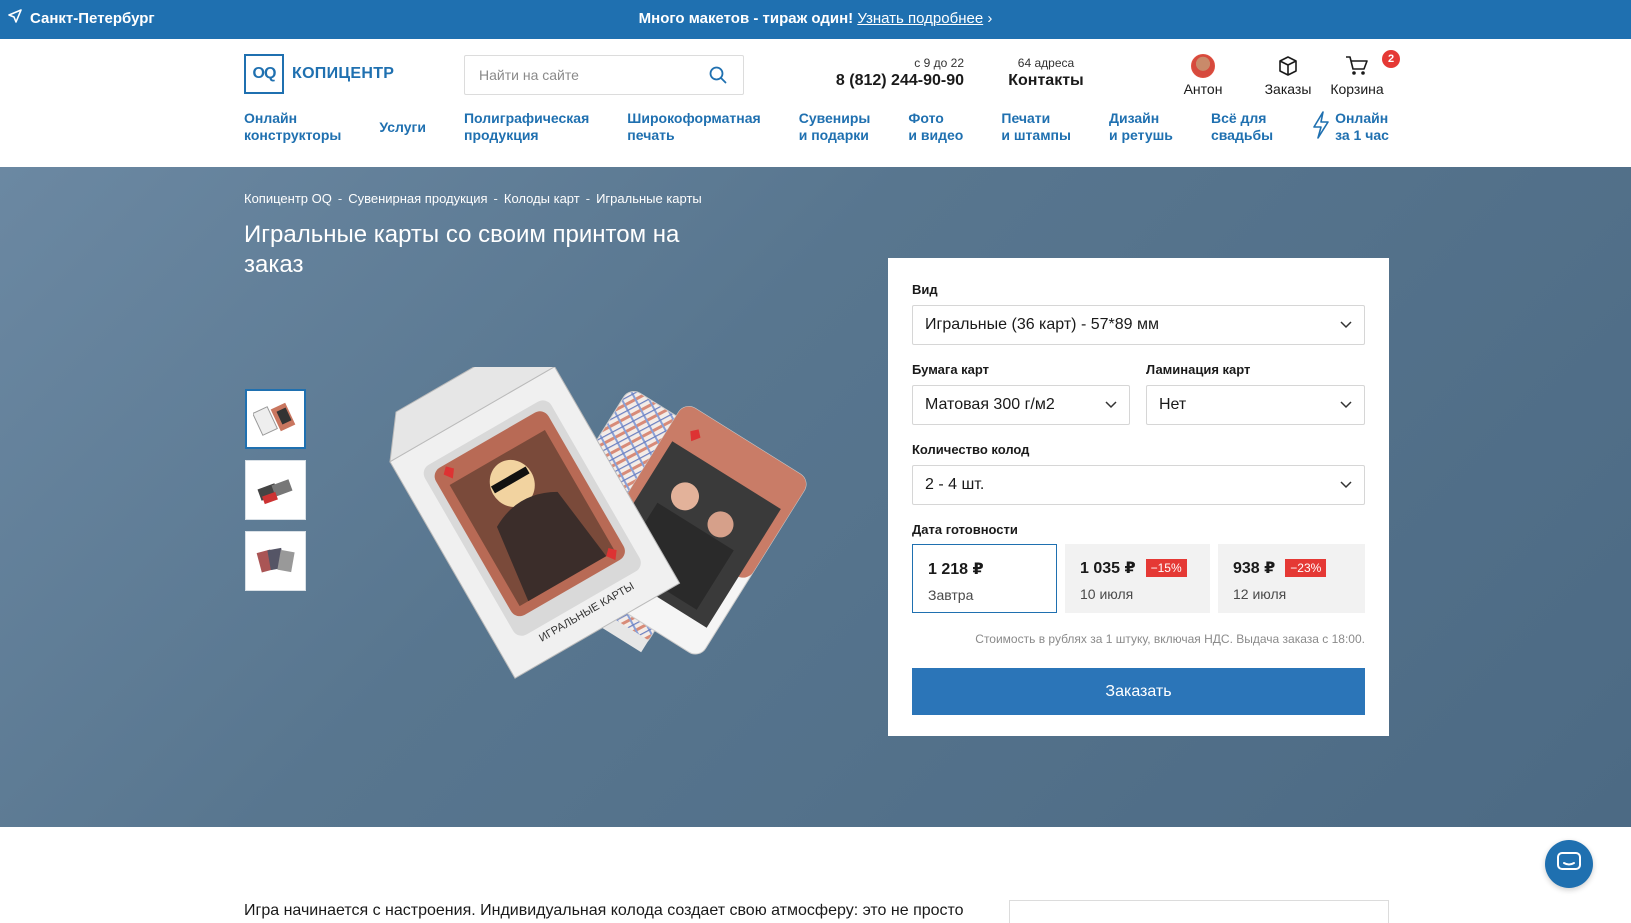 This screenshot has height=923, width=1631. Describe the element at coordinates (1046, 63) in the screenshot. I see `addresses-count: 64 адреса` at that location.